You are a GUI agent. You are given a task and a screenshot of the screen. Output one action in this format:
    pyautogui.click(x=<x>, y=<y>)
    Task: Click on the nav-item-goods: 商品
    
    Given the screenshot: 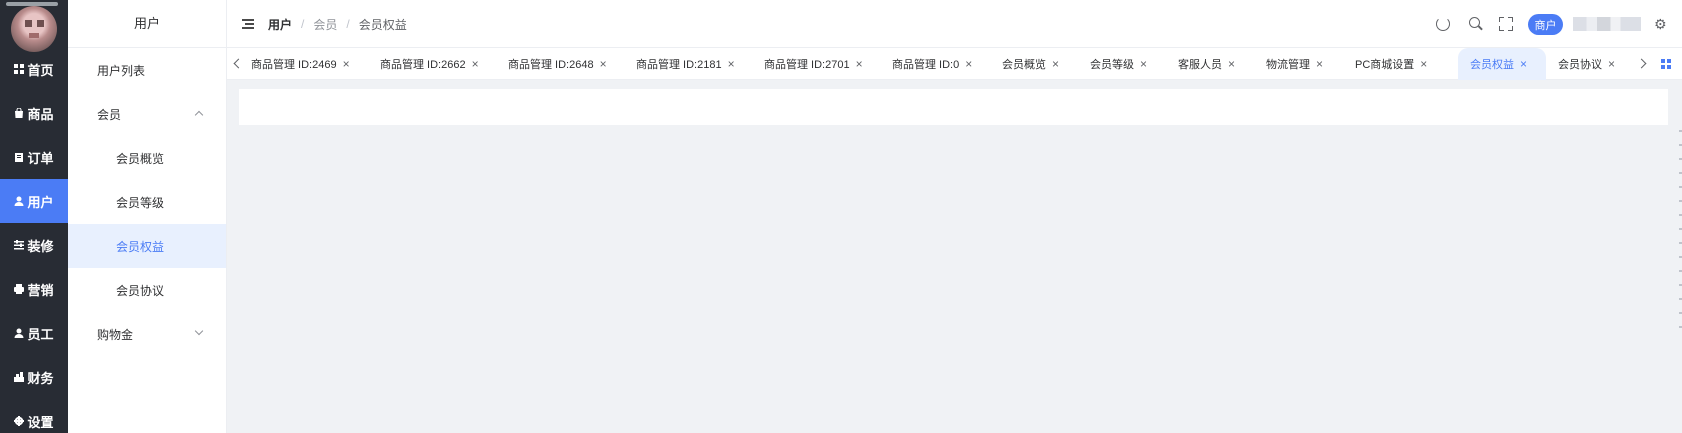 What is the action you would take?
    pyautogui.click(x=34, y=113)
    